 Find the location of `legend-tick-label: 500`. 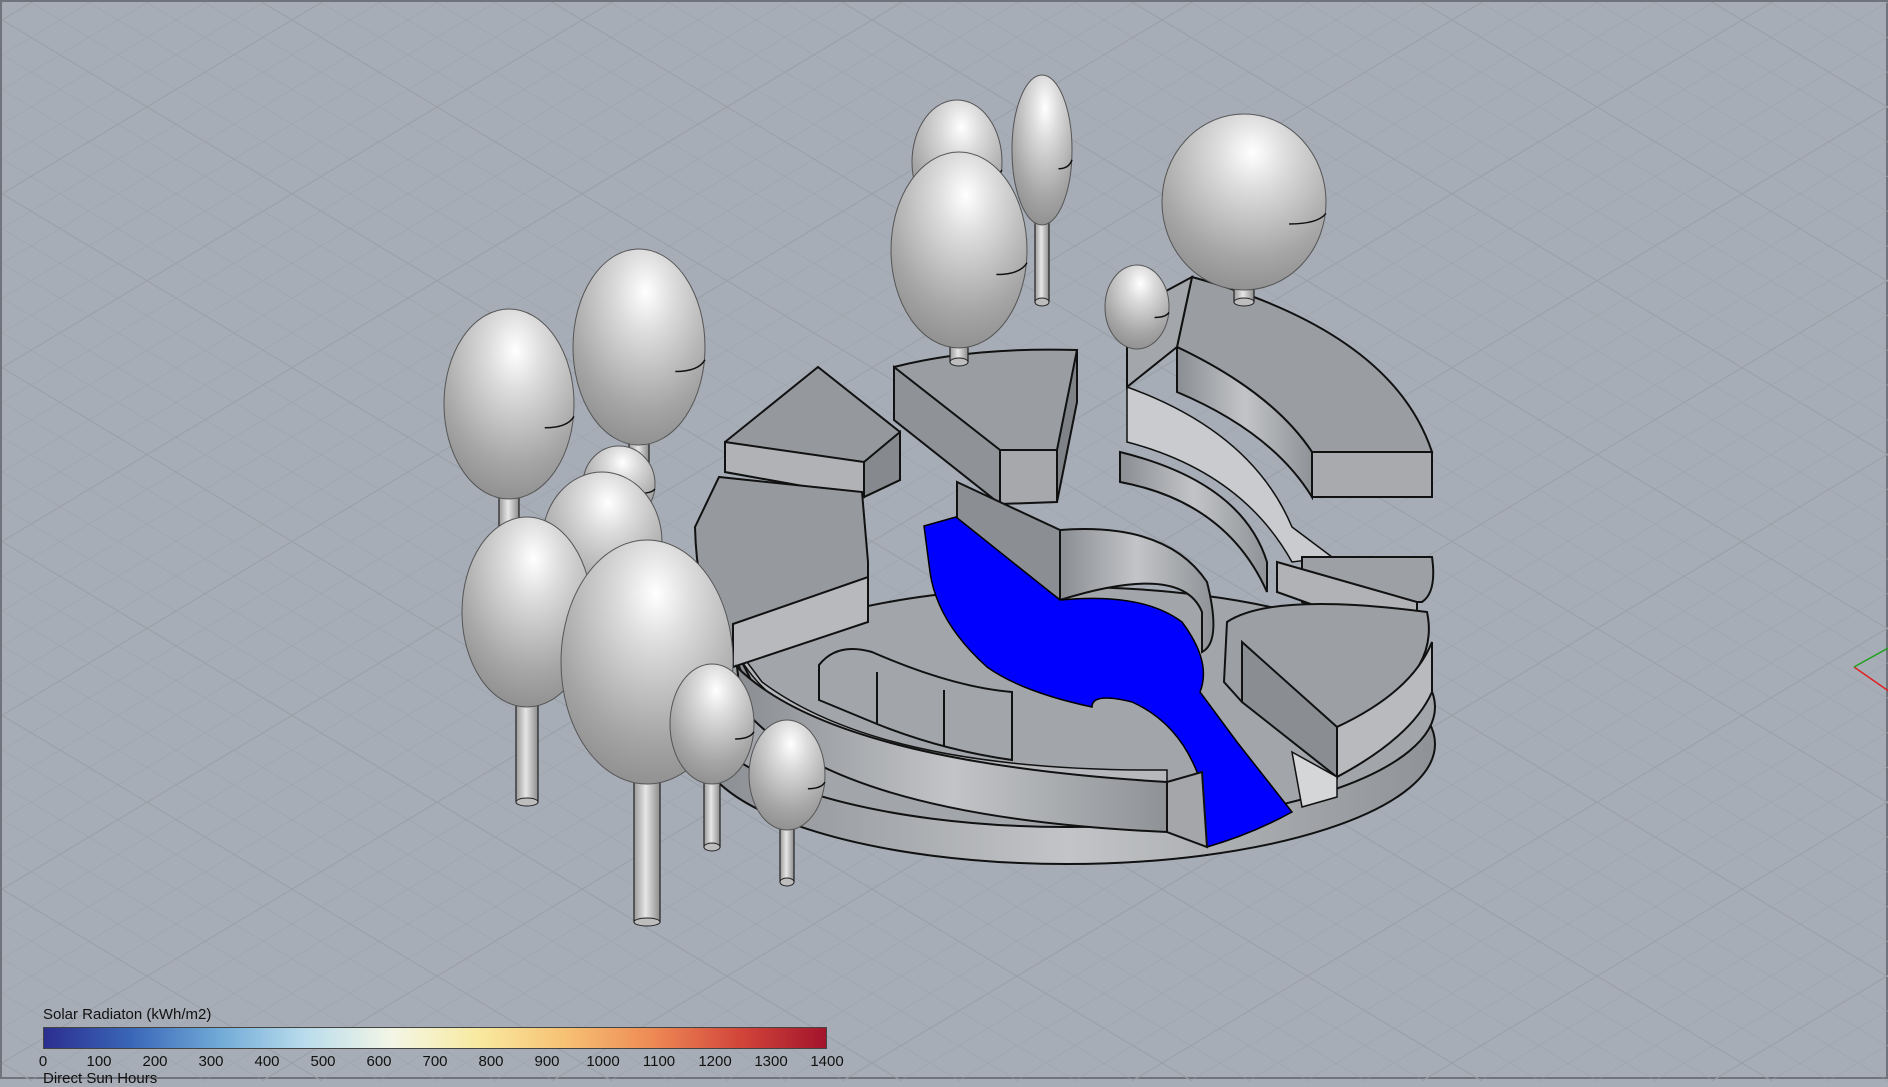

legend-tick-label: 500 is located at coordinates (323, 1061).